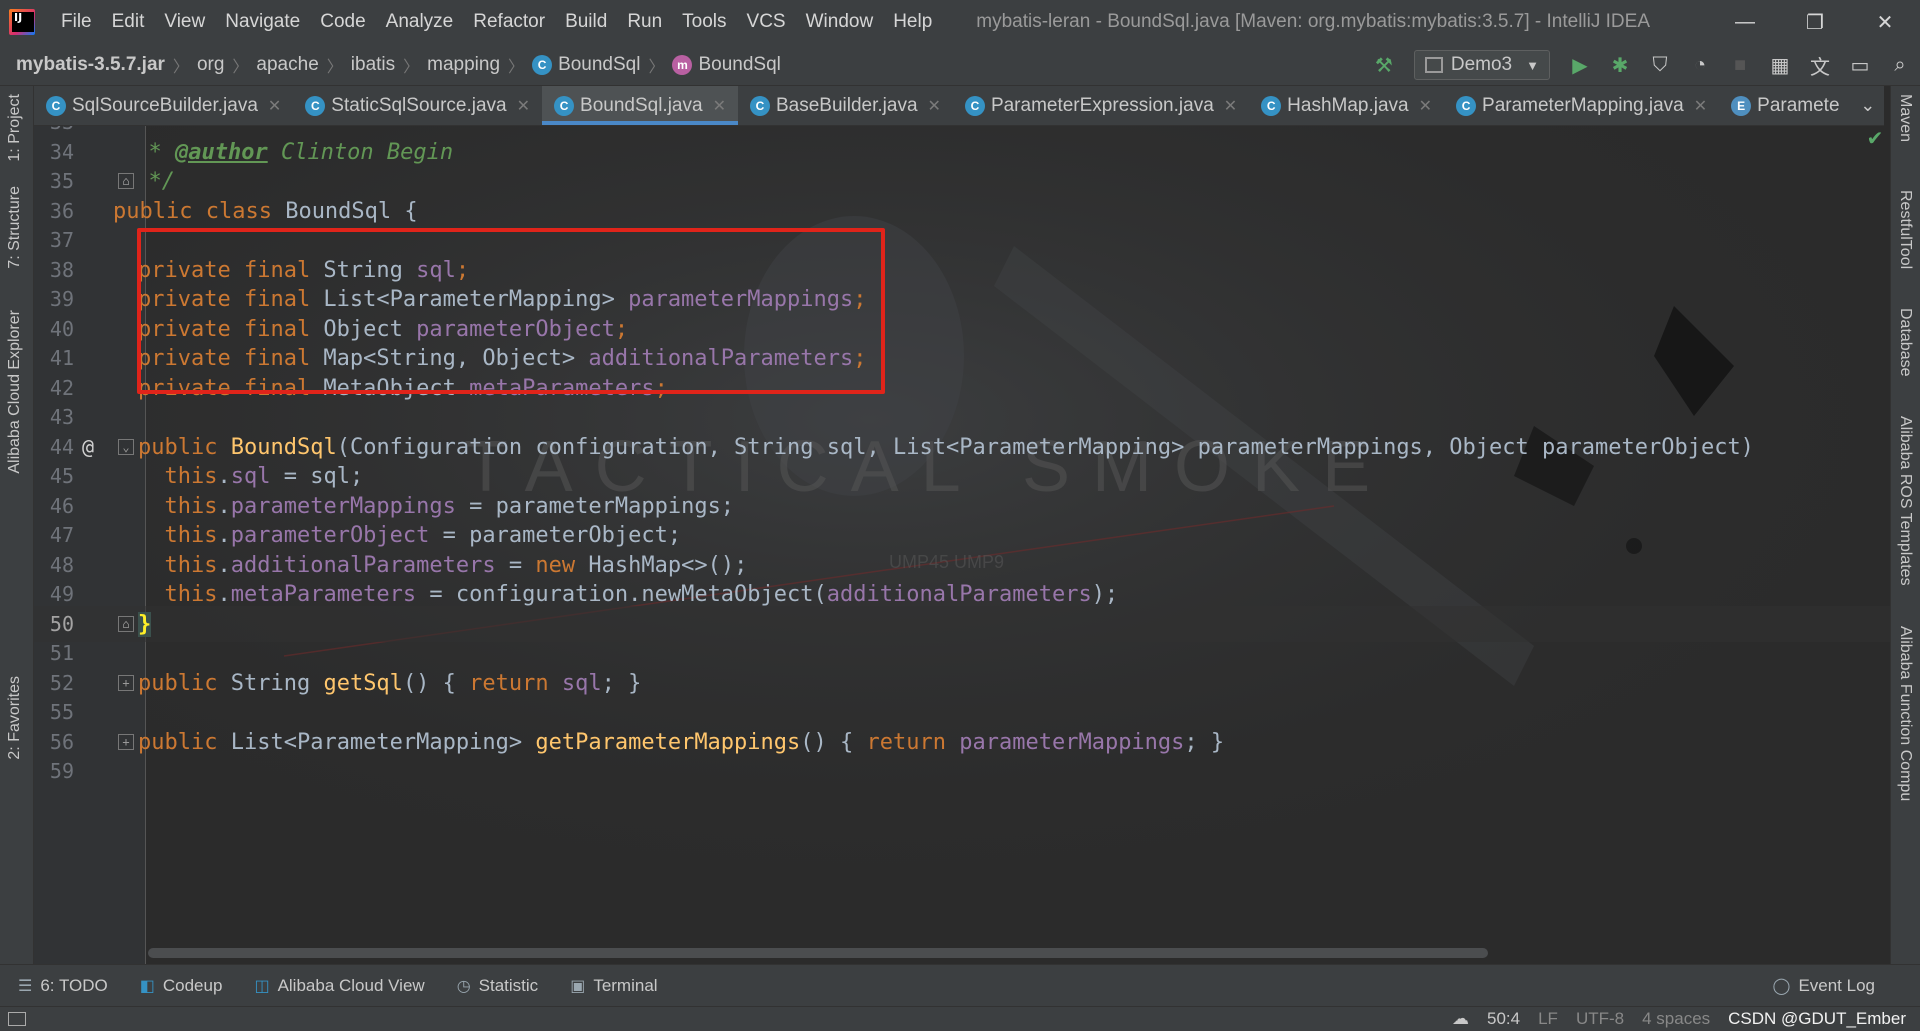 This screenshot has height=1031, width=1920. Describe the element at coordinates (1105, 594) in the screenshot. I see `code-token: );` at that location.